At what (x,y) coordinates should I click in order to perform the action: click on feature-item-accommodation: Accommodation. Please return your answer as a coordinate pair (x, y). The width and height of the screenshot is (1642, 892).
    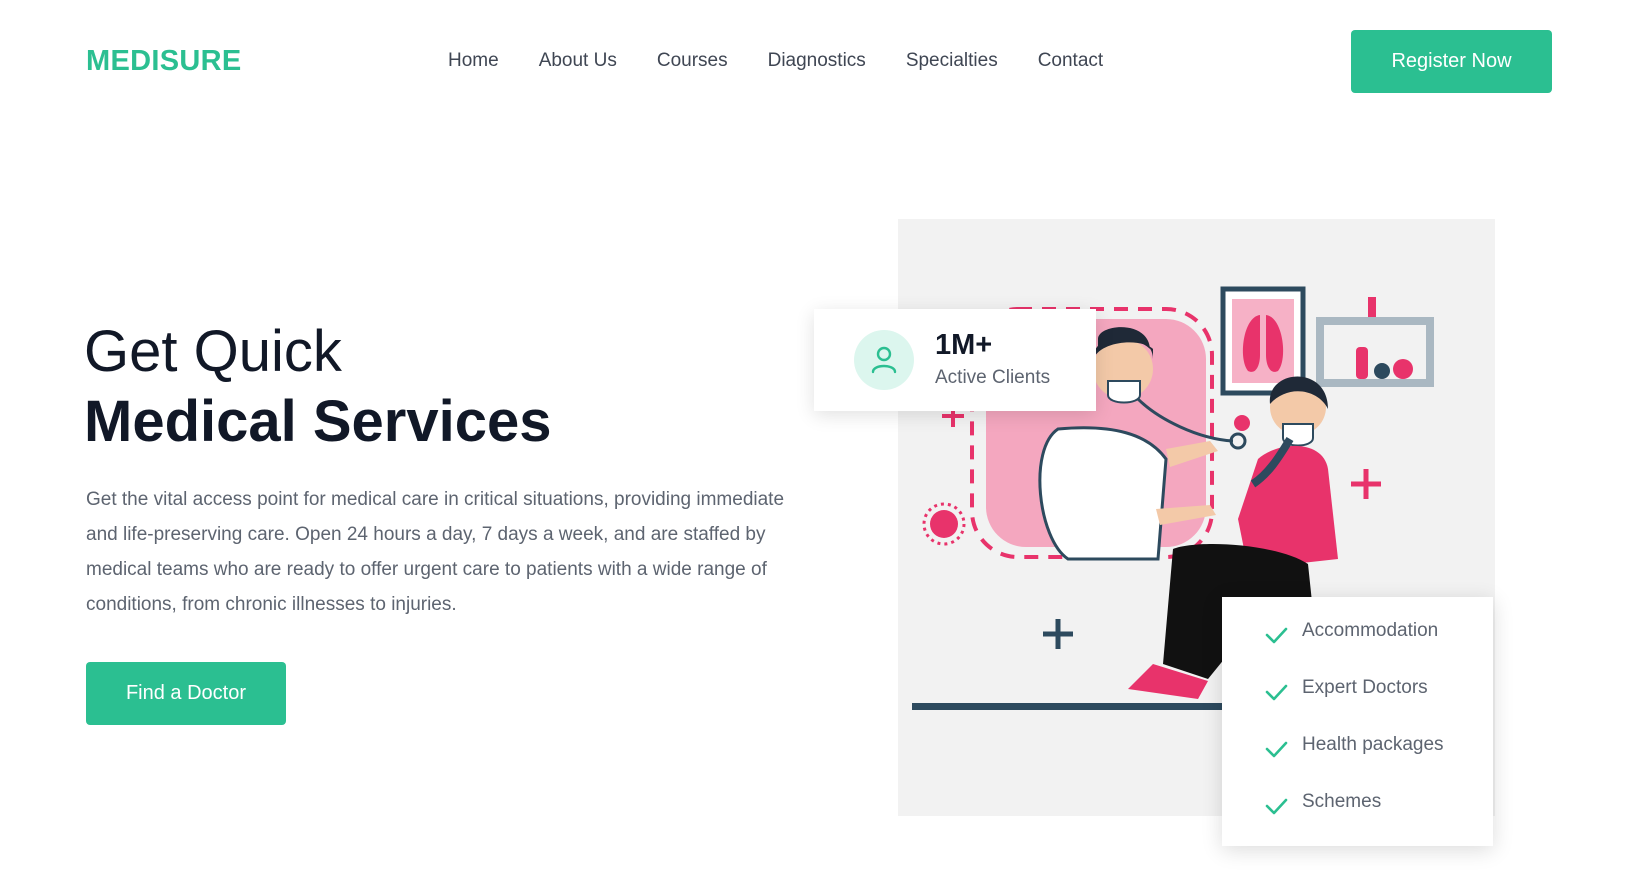
    Looking at the image, I should click on (1351, 631).